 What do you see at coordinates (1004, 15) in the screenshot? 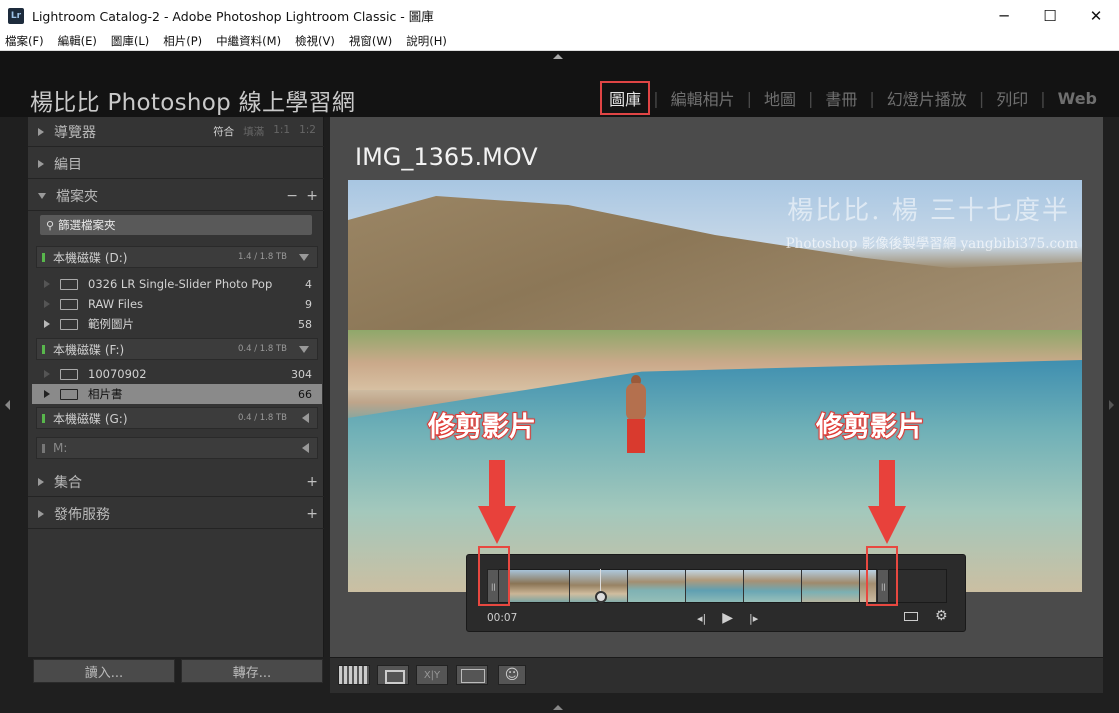
I see `minimize-button: ─` at bounding box center [1004, 15].